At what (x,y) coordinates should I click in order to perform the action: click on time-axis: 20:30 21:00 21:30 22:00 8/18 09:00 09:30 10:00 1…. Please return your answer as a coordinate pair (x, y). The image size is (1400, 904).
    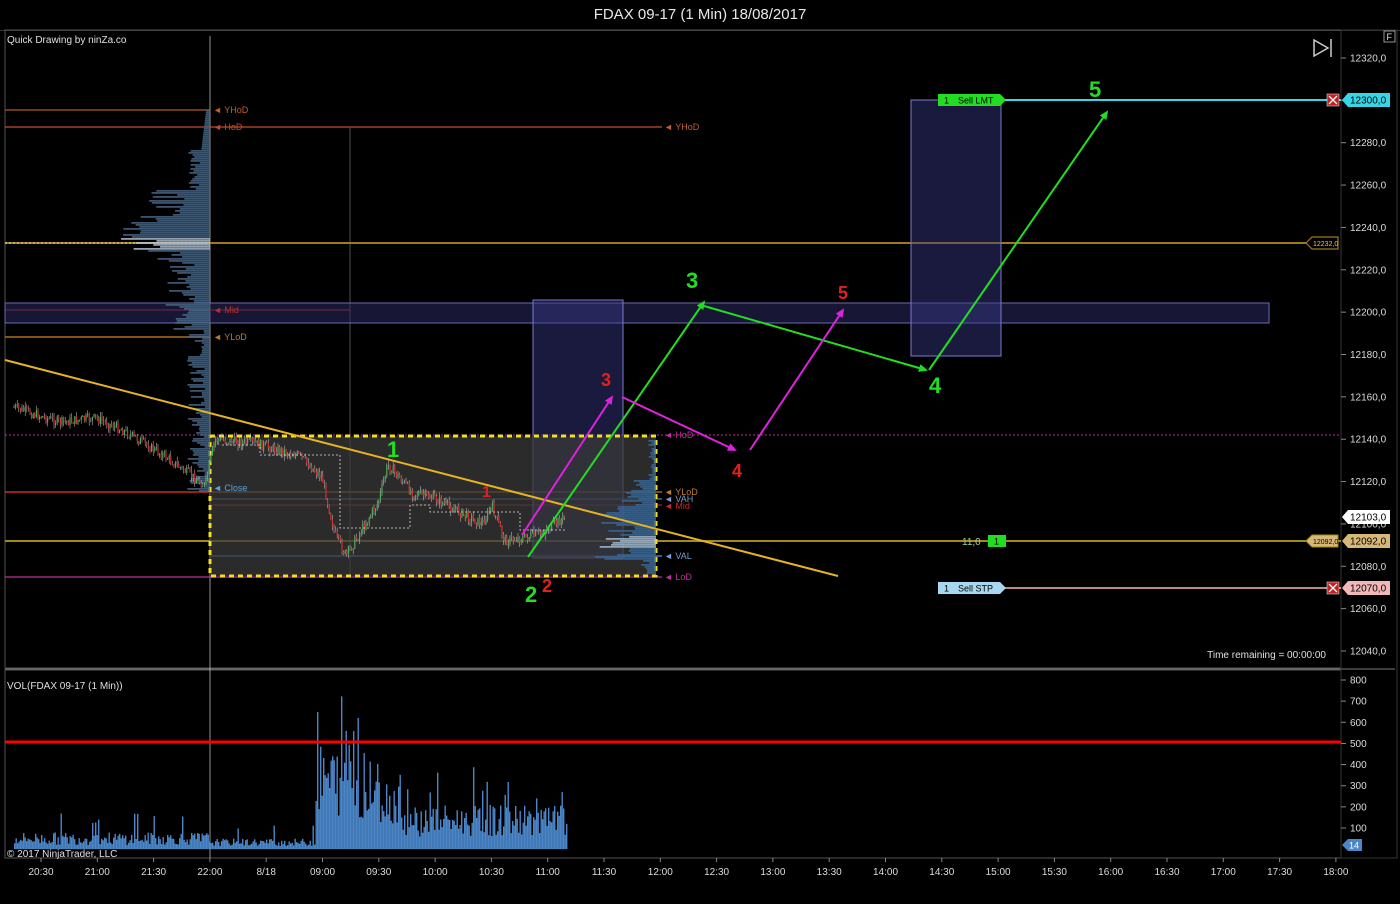
    Looking at the image, I should click on (688, 868).